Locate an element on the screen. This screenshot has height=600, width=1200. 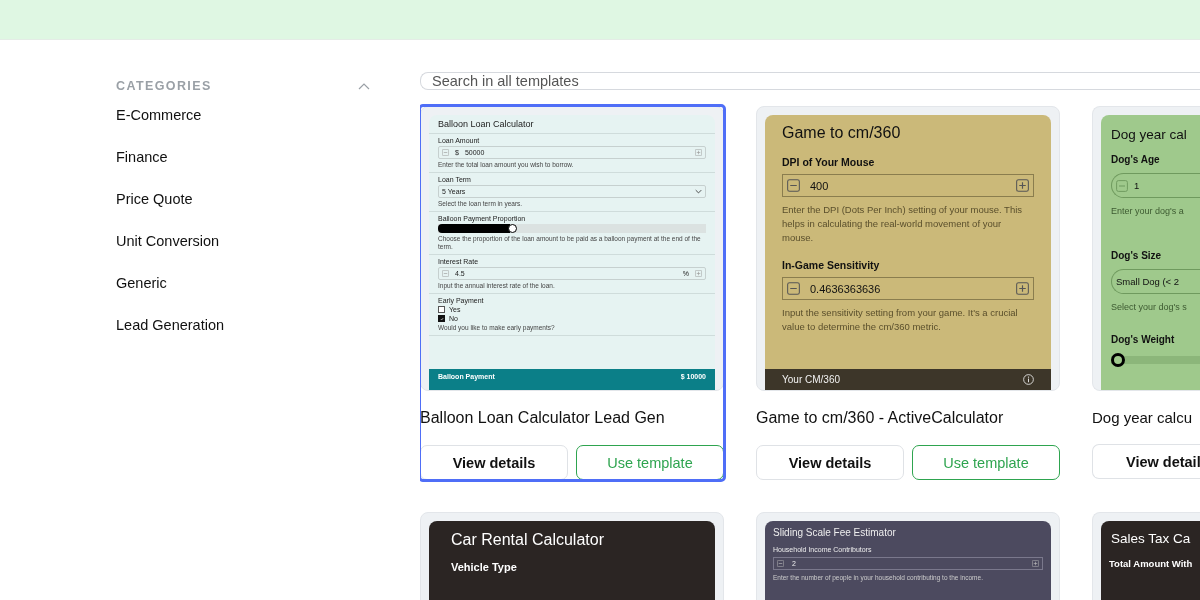
field-value: Small Dog (< 2 is located at coordinates (1148, 281).